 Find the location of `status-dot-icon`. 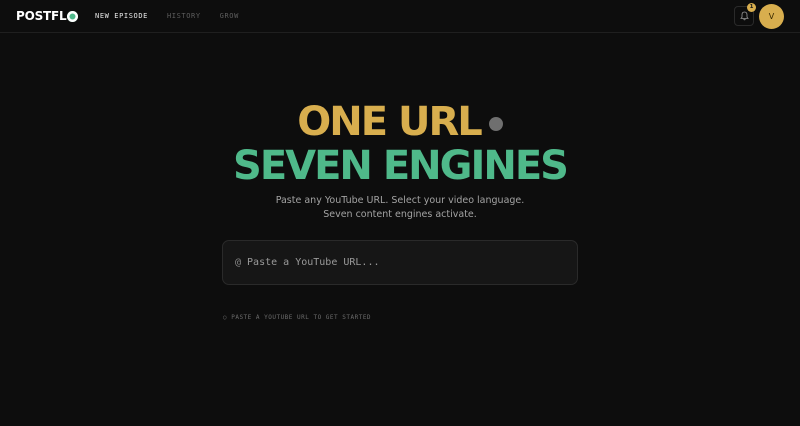

status-dot-icon is located at coordinates (495, 124).